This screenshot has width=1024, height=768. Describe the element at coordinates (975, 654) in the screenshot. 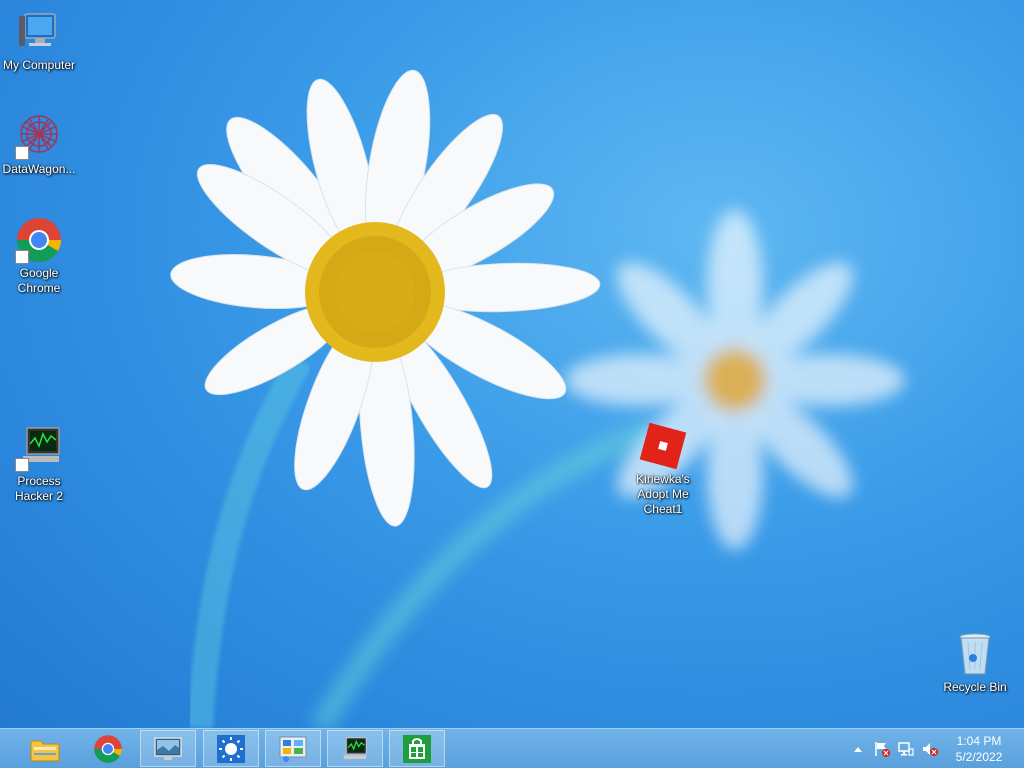

I see `recycle-bin-icon` at that location.